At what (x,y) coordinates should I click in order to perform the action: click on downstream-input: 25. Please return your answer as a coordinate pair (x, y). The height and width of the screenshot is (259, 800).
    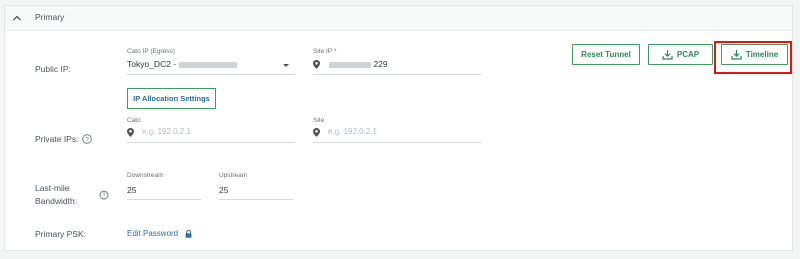
    Looking at the image, I should click on (131, 190).